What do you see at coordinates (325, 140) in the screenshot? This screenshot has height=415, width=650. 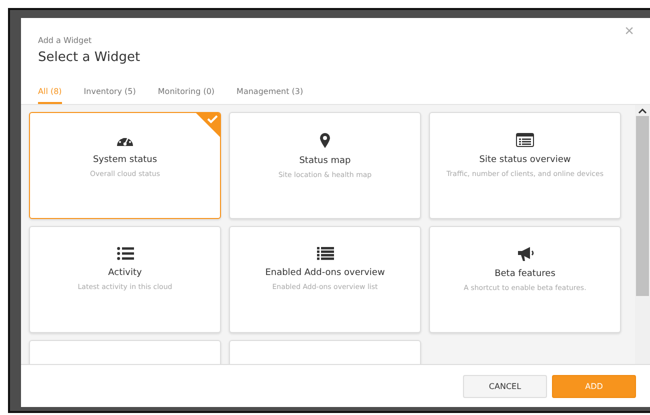 I see `map-pin-icon` at bounding box center [325, 140].